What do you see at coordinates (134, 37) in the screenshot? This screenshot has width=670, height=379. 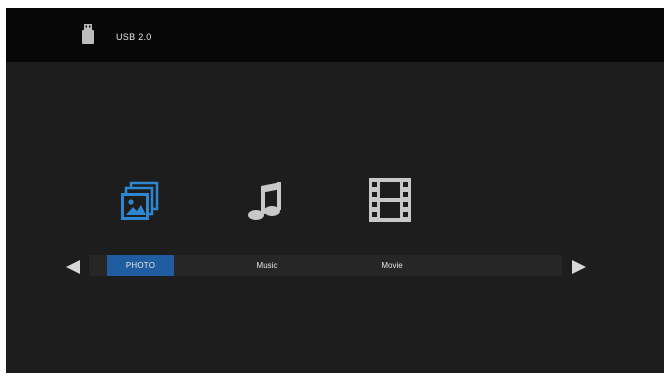 I see `device-label: USB 2.0` at bounding box center [134, 37].